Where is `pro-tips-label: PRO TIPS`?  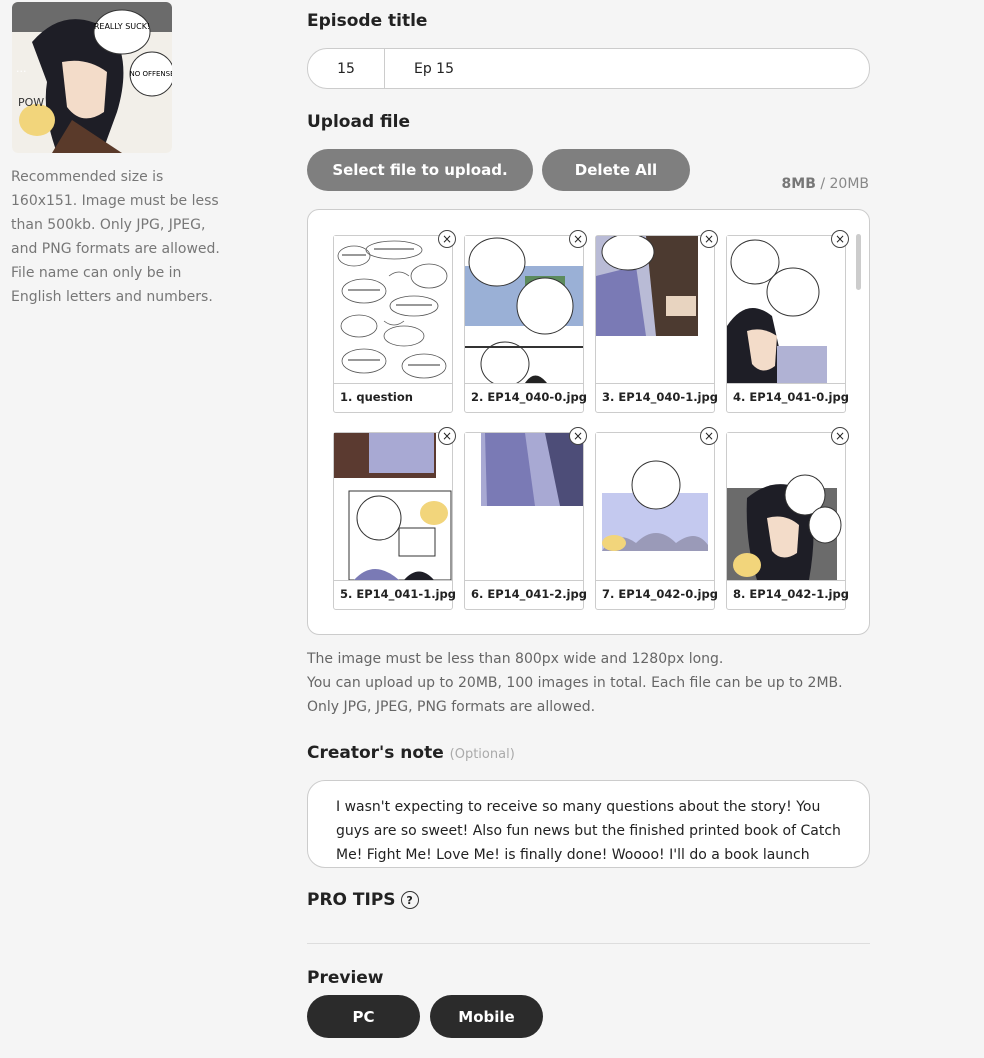 pro-tips-label: PRO TIPS is located at coordinates (351, 900).